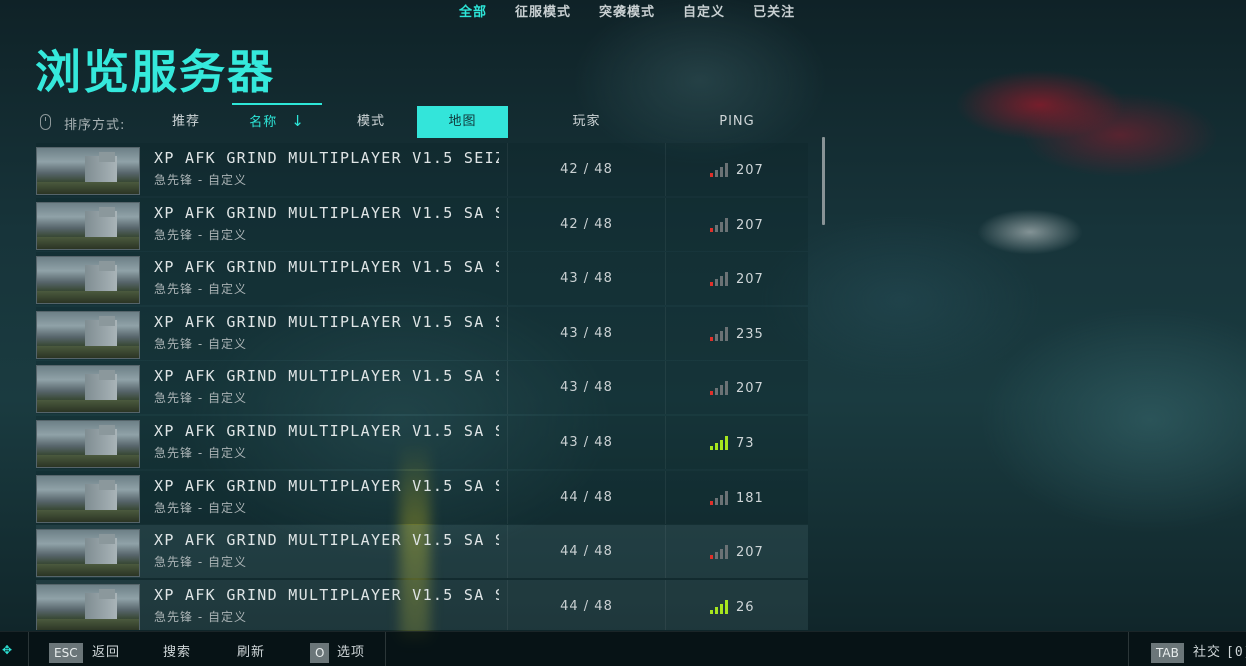 Image resolution: width=1246 pixels, height=666 pixels. Describe the element at coordinates (473, 14) in the screenshot. I see `tab-all: 全部` at that location.